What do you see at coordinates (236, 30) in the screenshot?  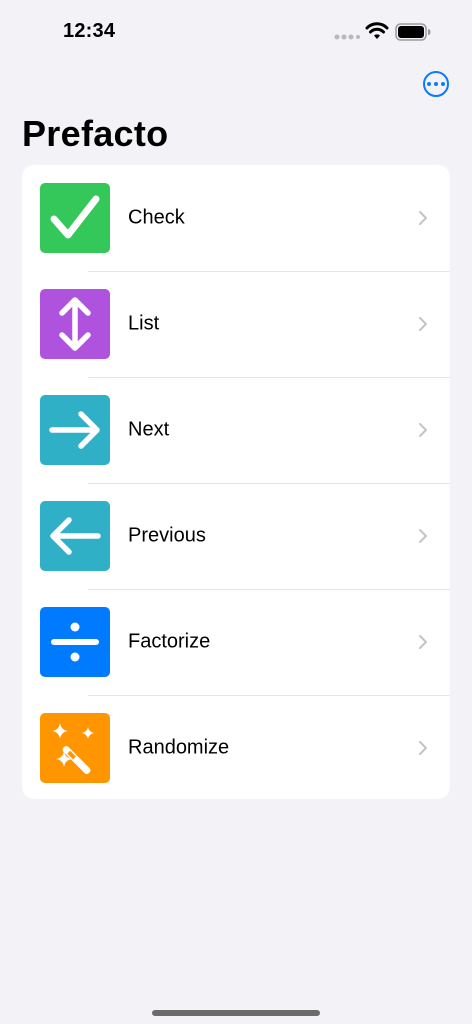 I see `status-bar: 12:34` at bounding box center [236, 30].